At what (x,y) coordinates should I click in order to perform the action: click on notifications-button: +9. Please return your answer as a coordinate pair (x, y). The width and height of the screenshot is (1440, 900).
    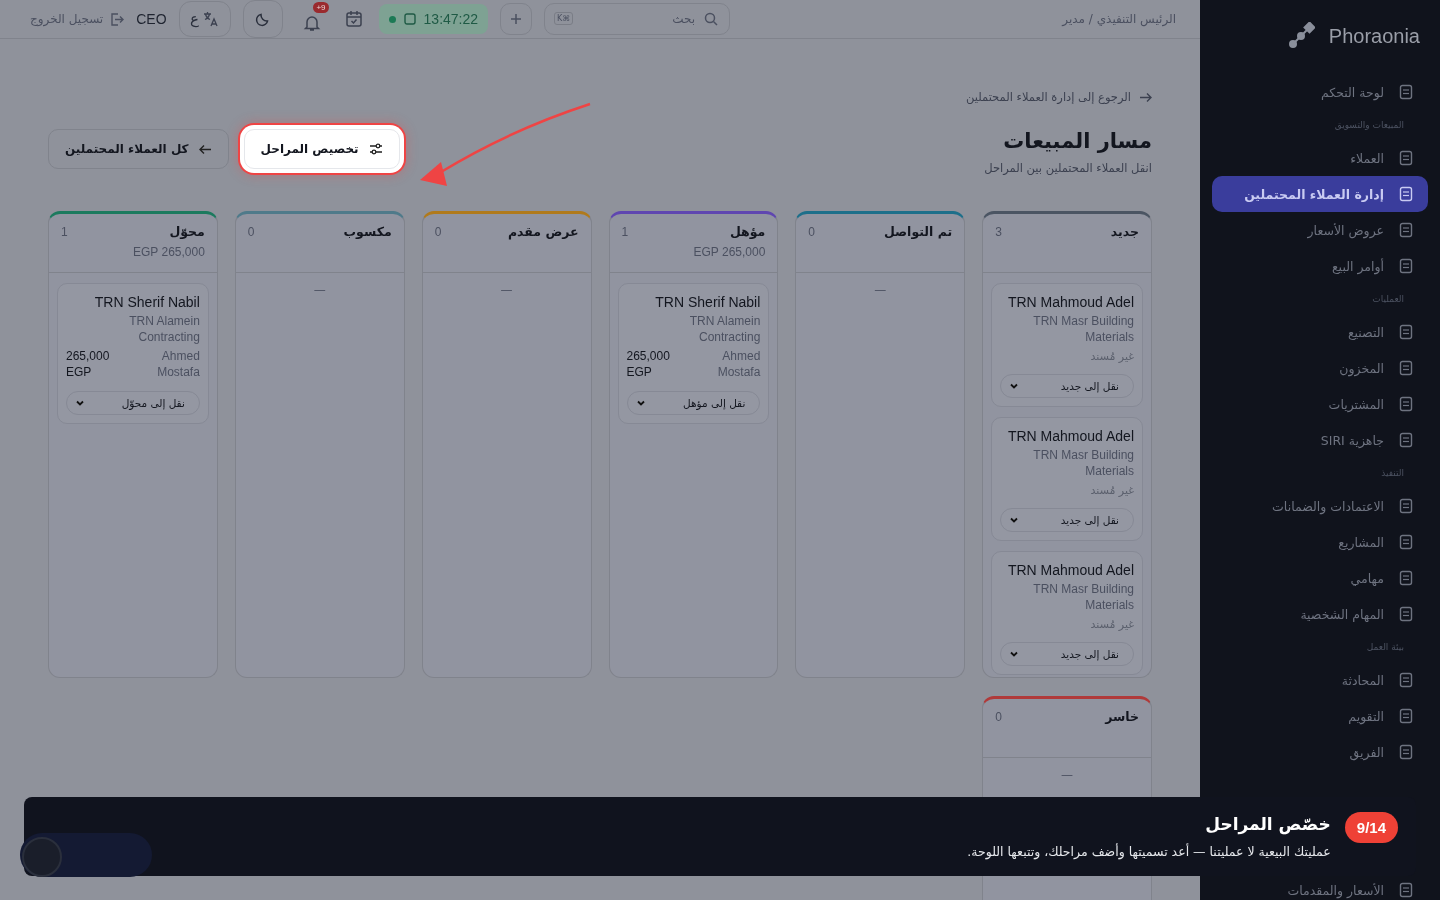
    Looking at the image, I should click on (311, 19).